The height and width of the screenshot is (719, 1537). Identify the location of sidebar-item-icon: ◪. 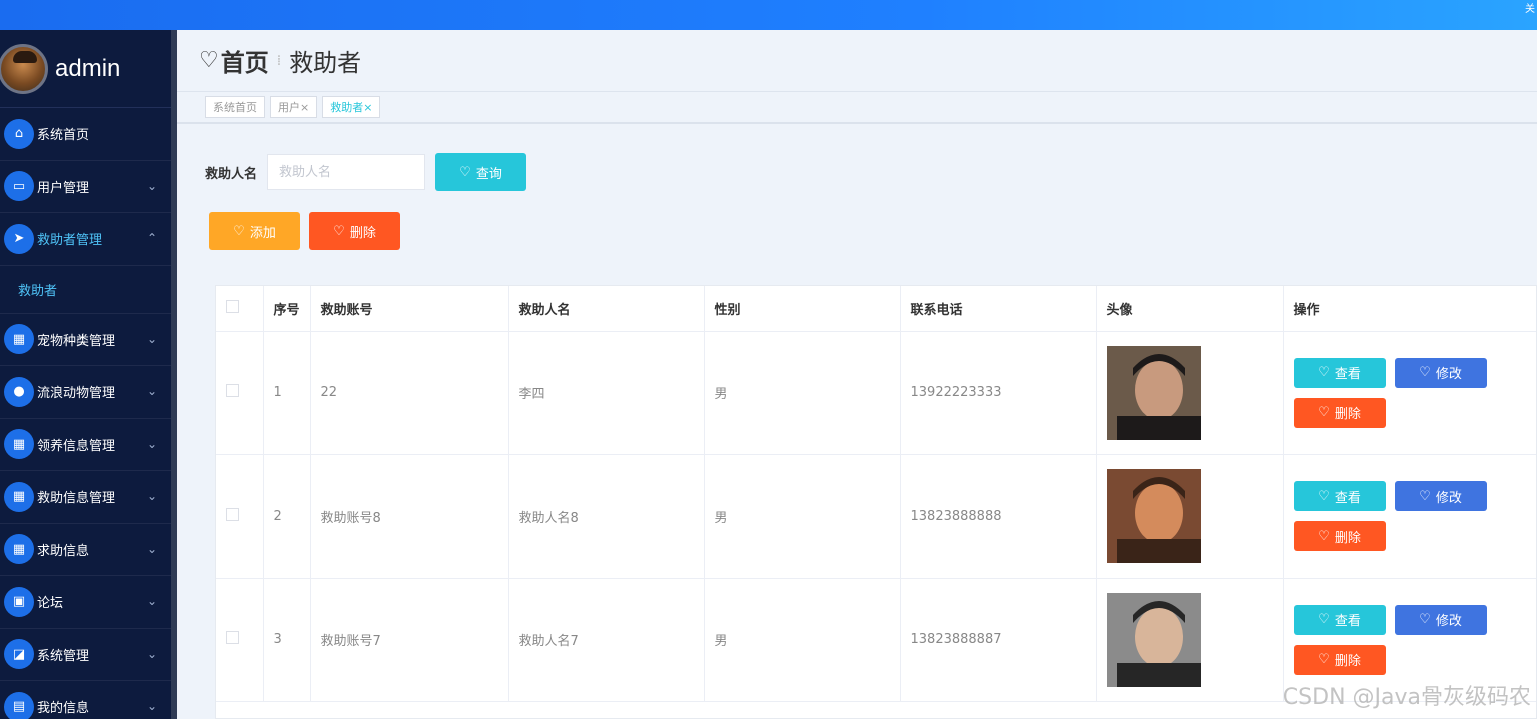
(19, 654).